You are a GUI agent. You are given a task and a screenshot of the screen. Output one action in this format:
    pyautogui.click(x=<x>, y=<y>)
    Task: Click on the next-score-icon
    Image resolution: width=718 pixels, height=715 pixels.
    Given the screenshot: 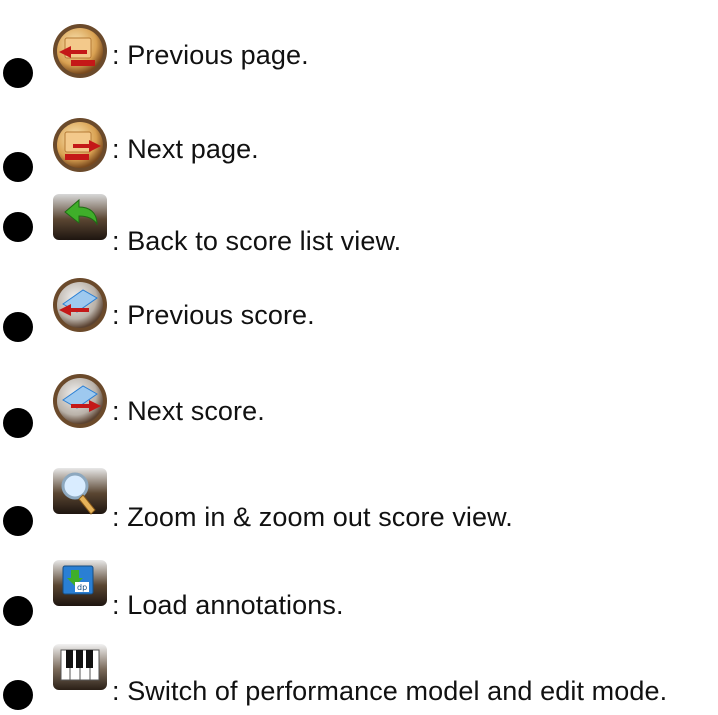 What is the action you would take?
    pyautogui.click(x=80, y=401)
    